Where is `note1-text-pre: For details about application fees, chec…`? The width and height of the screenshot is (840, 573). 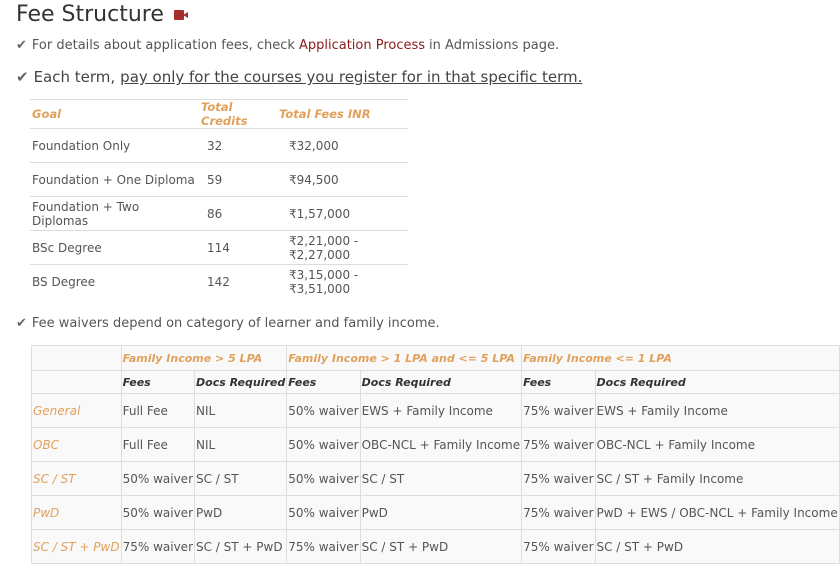 note1-text-pre: For details about application fees, chec… is located at coordinates (163, 45).